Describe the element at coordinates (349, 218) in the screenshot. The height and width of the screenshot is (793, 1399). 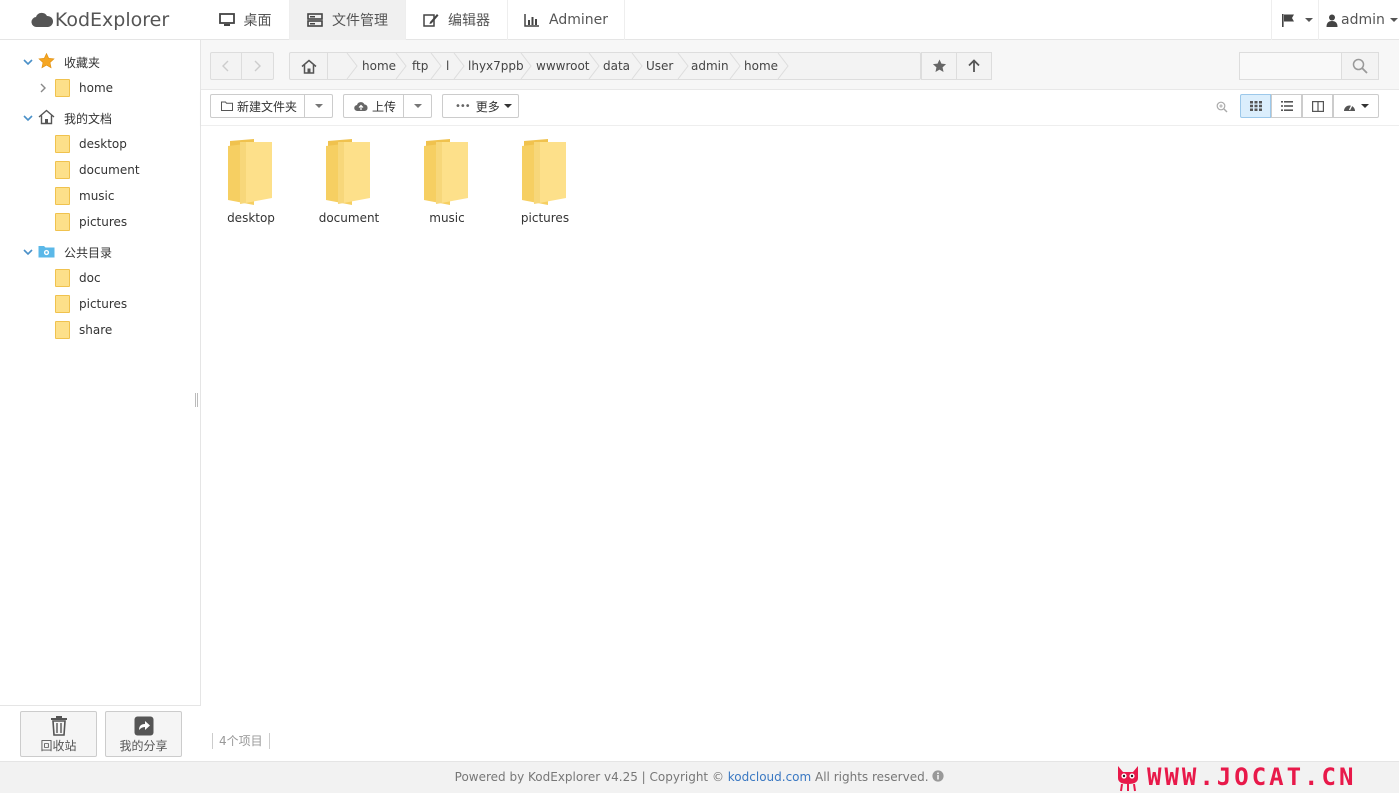
I see `file-name: document` at that location.